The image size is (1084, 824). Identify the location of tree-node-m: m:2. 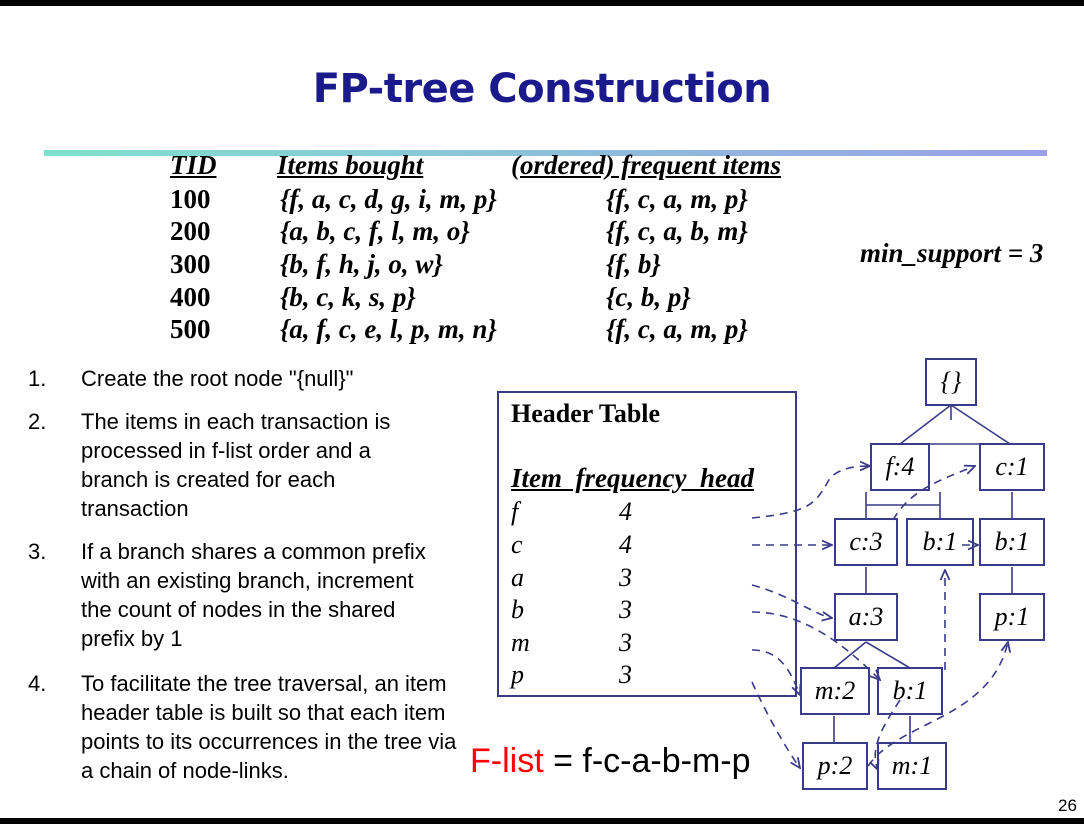
(835, 691).